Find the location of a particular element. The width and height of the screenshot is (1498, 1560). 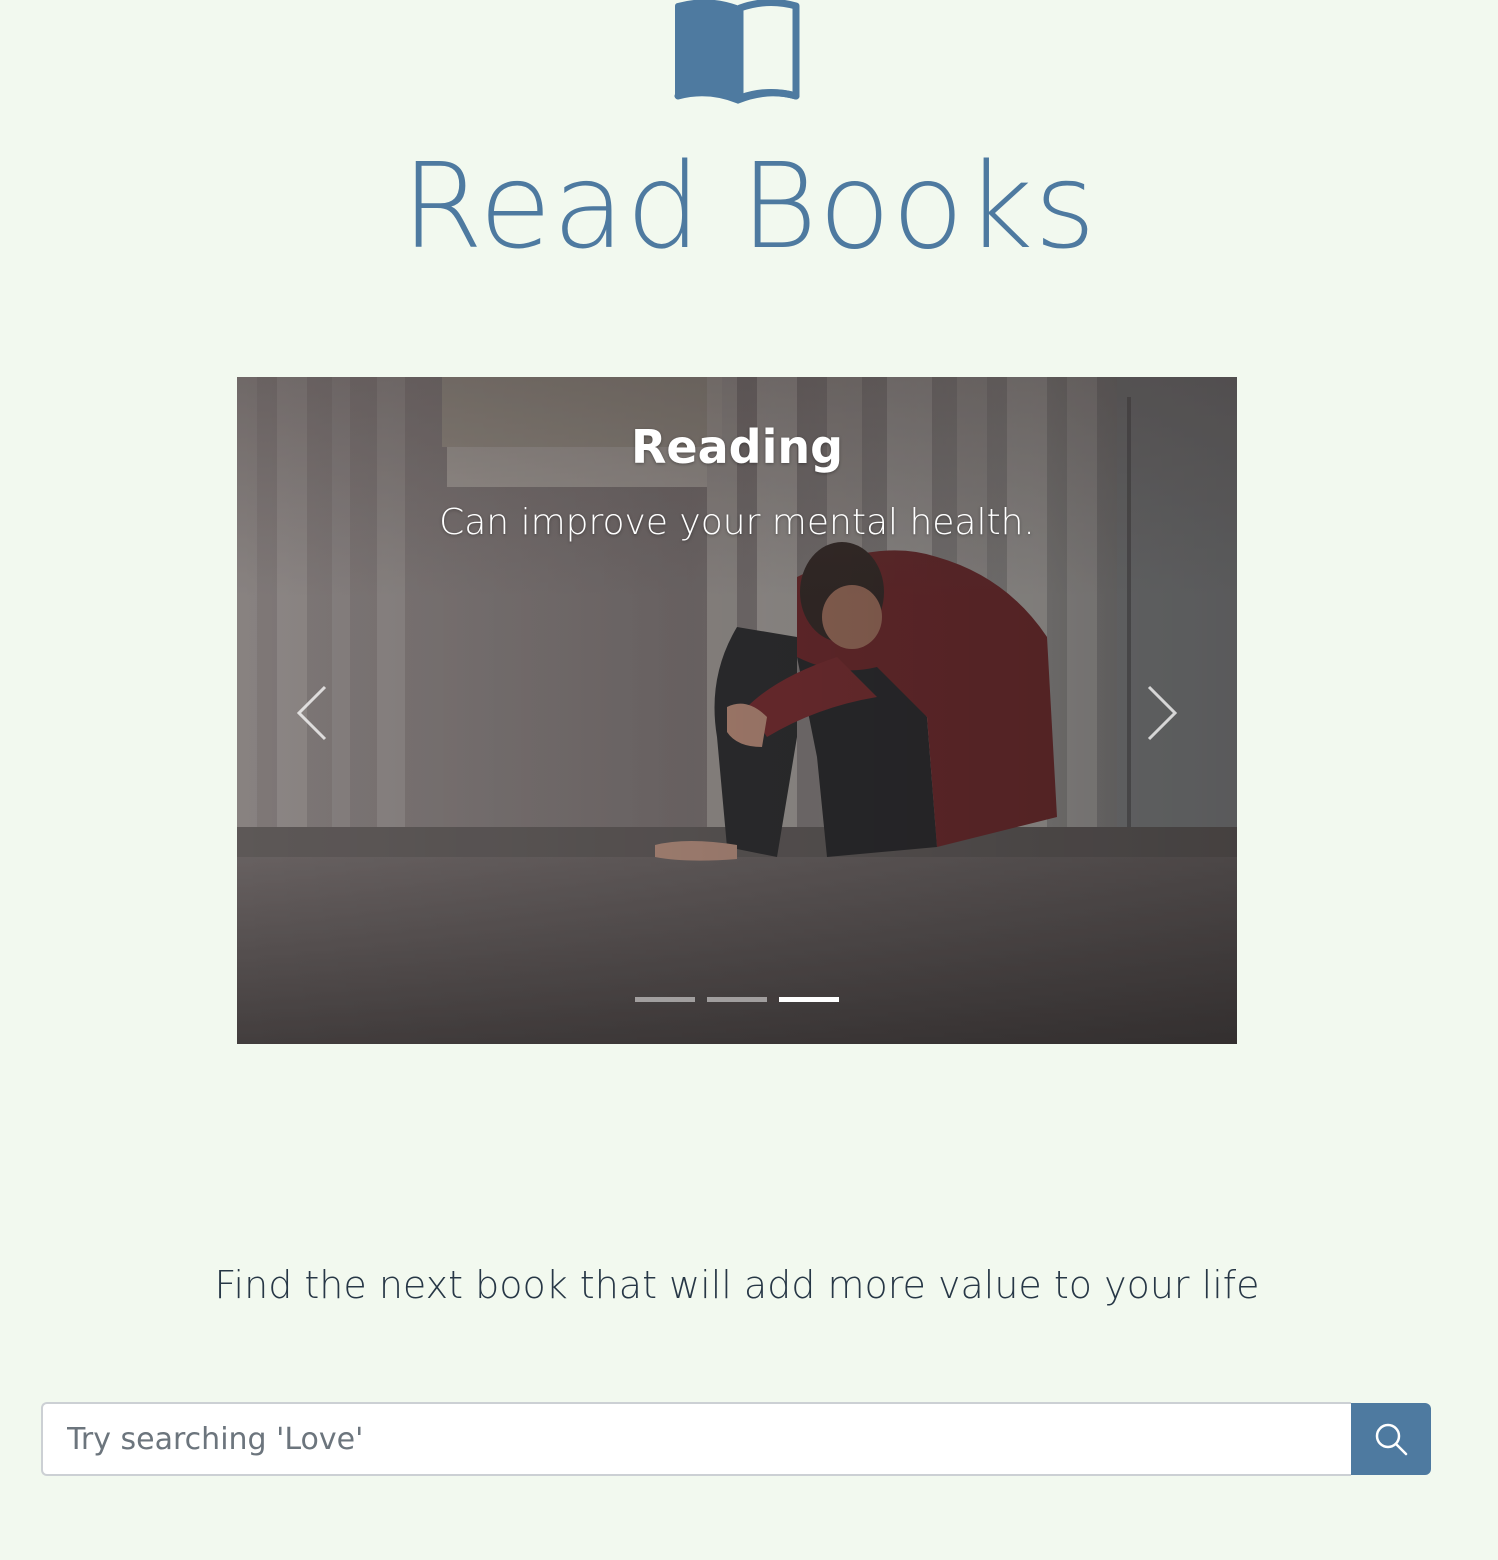

search-button is located at coordinates (1391, 1439).